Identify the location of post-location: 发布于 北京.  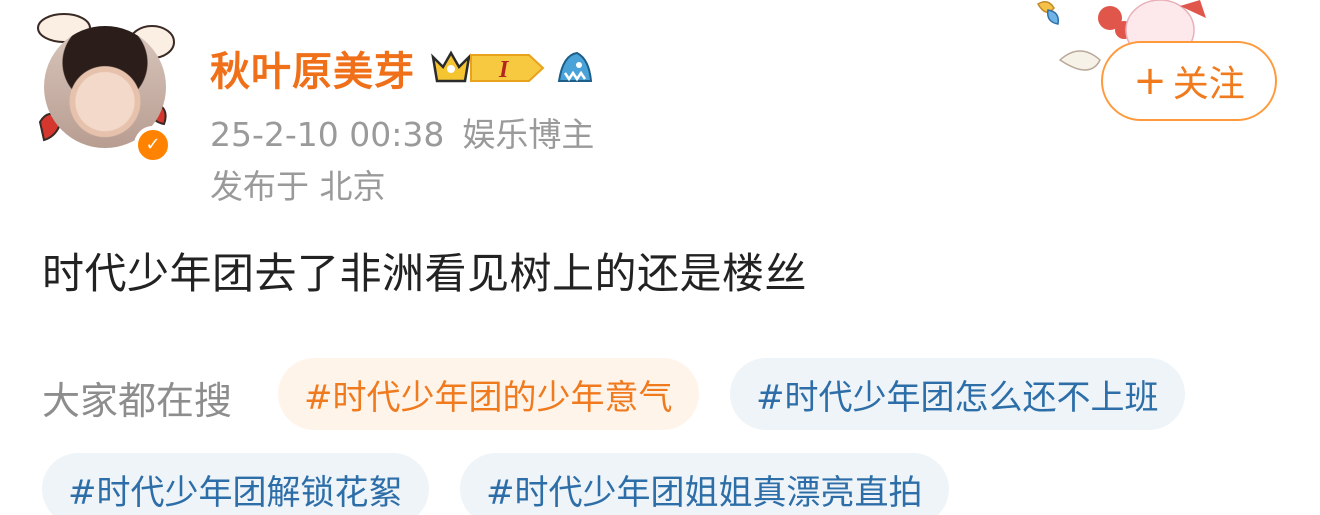
(298, 186).